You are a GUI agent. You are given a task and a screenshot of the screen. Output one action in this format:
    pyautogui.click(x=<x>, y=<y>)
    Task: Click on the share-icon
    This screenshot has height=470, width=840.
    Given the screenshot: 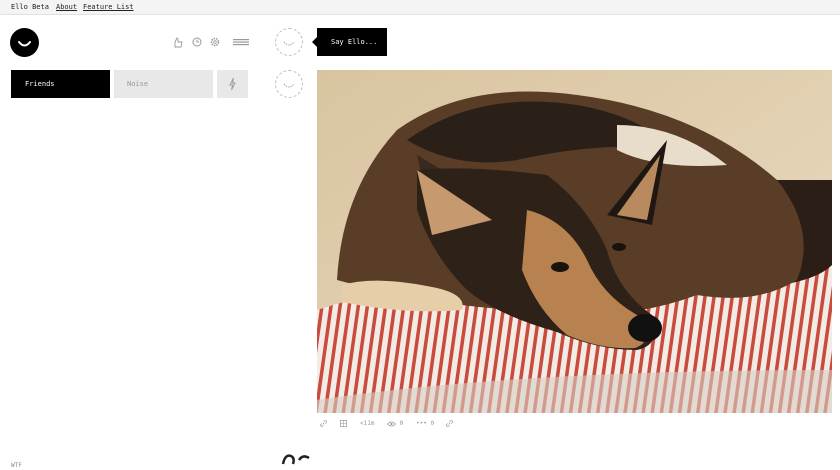 What is the action you would take?
    pyautogui.click(x=449, y=423)
    